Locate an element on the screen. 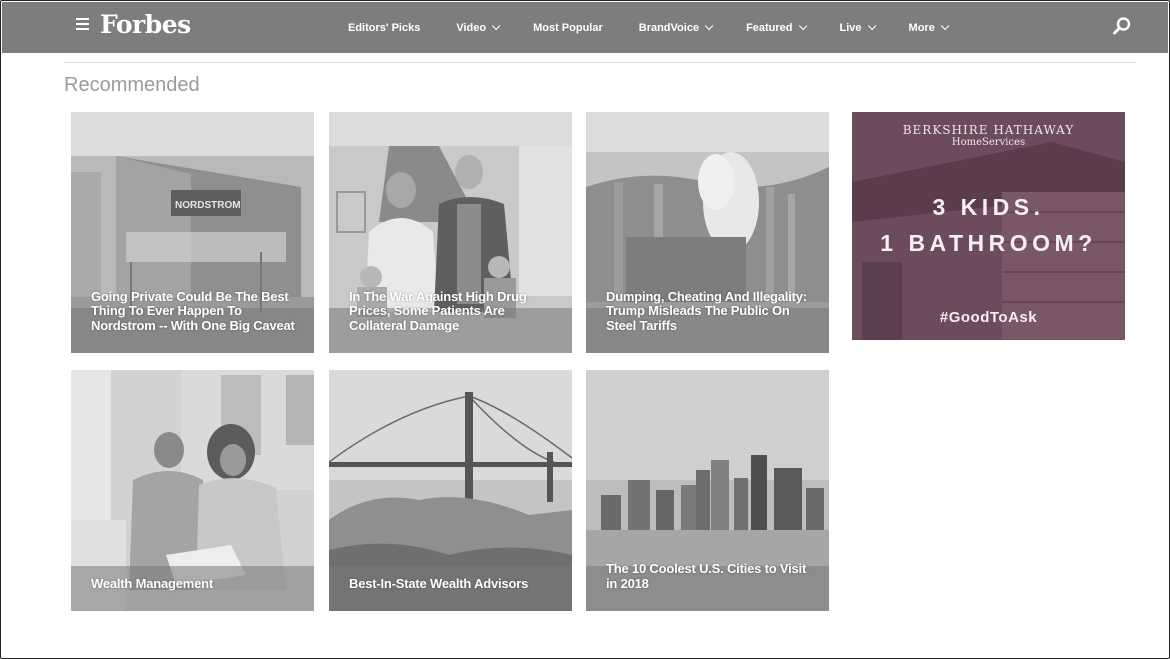  nav-item-label: BrandVoice is located at coordinates (669, 27).